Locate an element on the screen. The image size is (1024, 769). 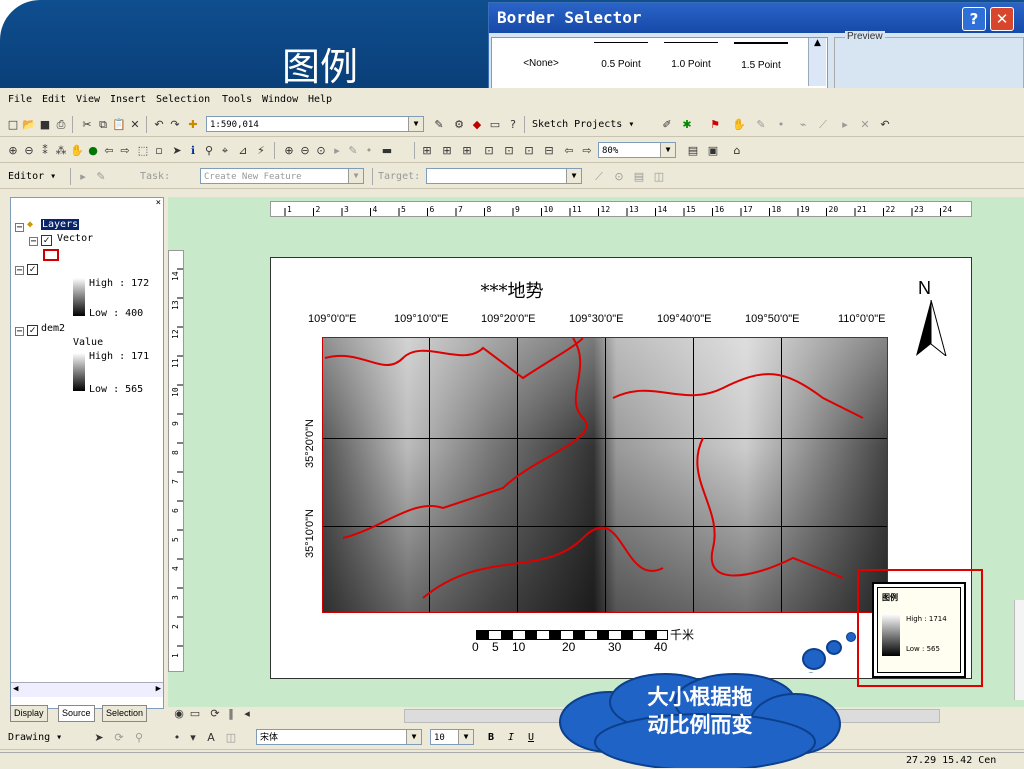
hyperlink-icon: ⚡ is located at coordinates (261, 151).